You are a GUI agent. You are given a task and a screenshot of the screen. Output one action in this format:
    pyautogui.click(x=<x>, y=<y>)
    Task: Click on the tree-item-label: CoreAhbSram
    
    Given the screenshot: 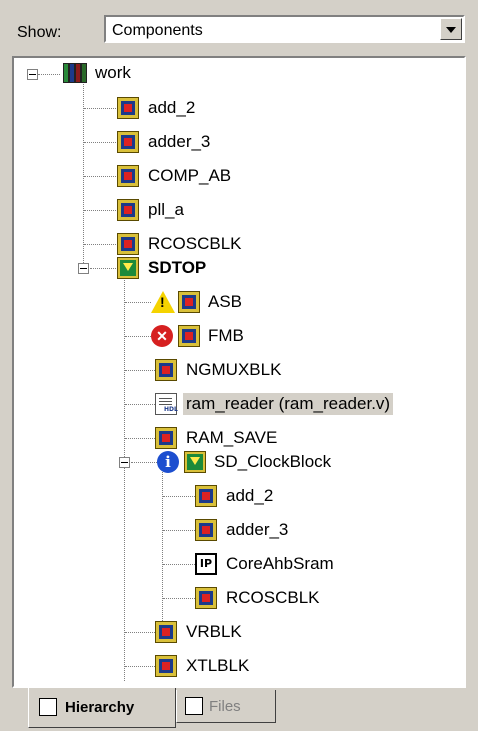 What is the action you would take?
    pyautogui.click(x=280, y=563)
    